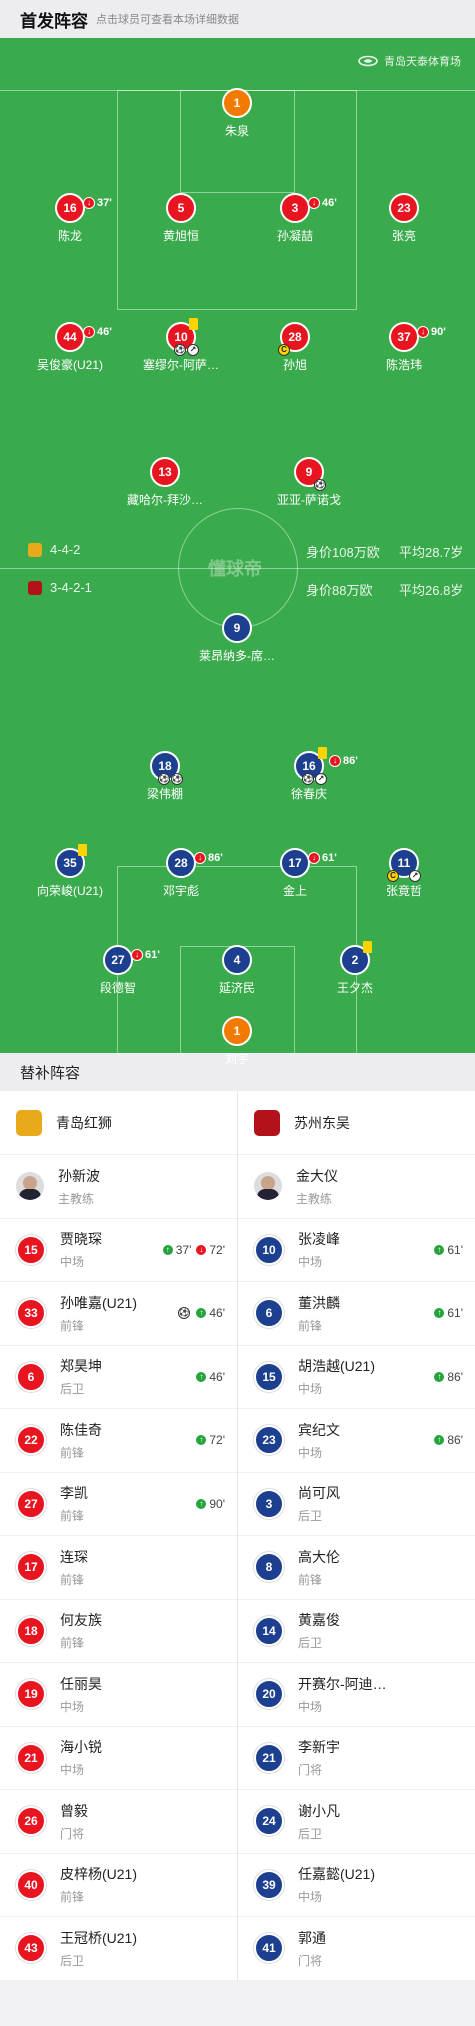 This screenshot has height=2026, width=475. I want to click on away-sub-row: 21 李新宇 门将, so click(356, 1758).